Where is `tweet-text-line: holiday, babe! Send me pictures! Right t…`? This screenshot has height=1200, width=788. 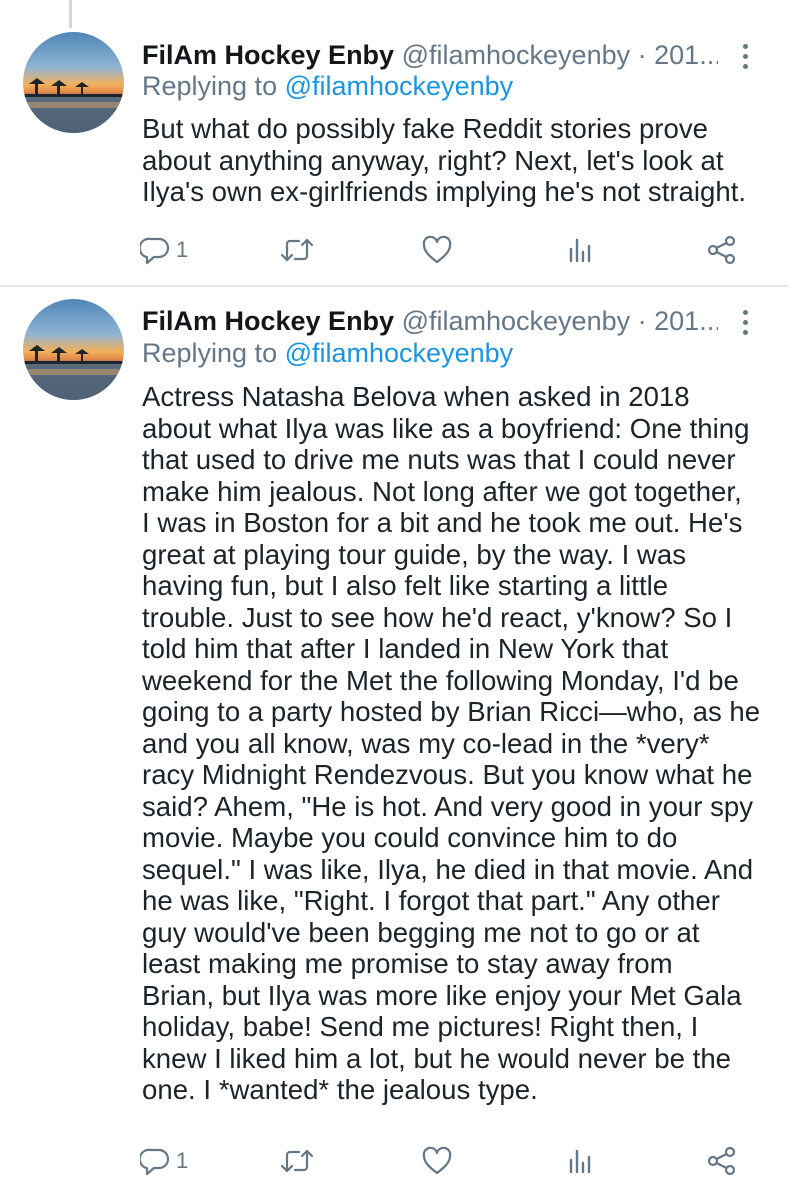
tweet-text-line: holiday, babe! Send me pictures! Right t… is located at coordinates (420, 1026).